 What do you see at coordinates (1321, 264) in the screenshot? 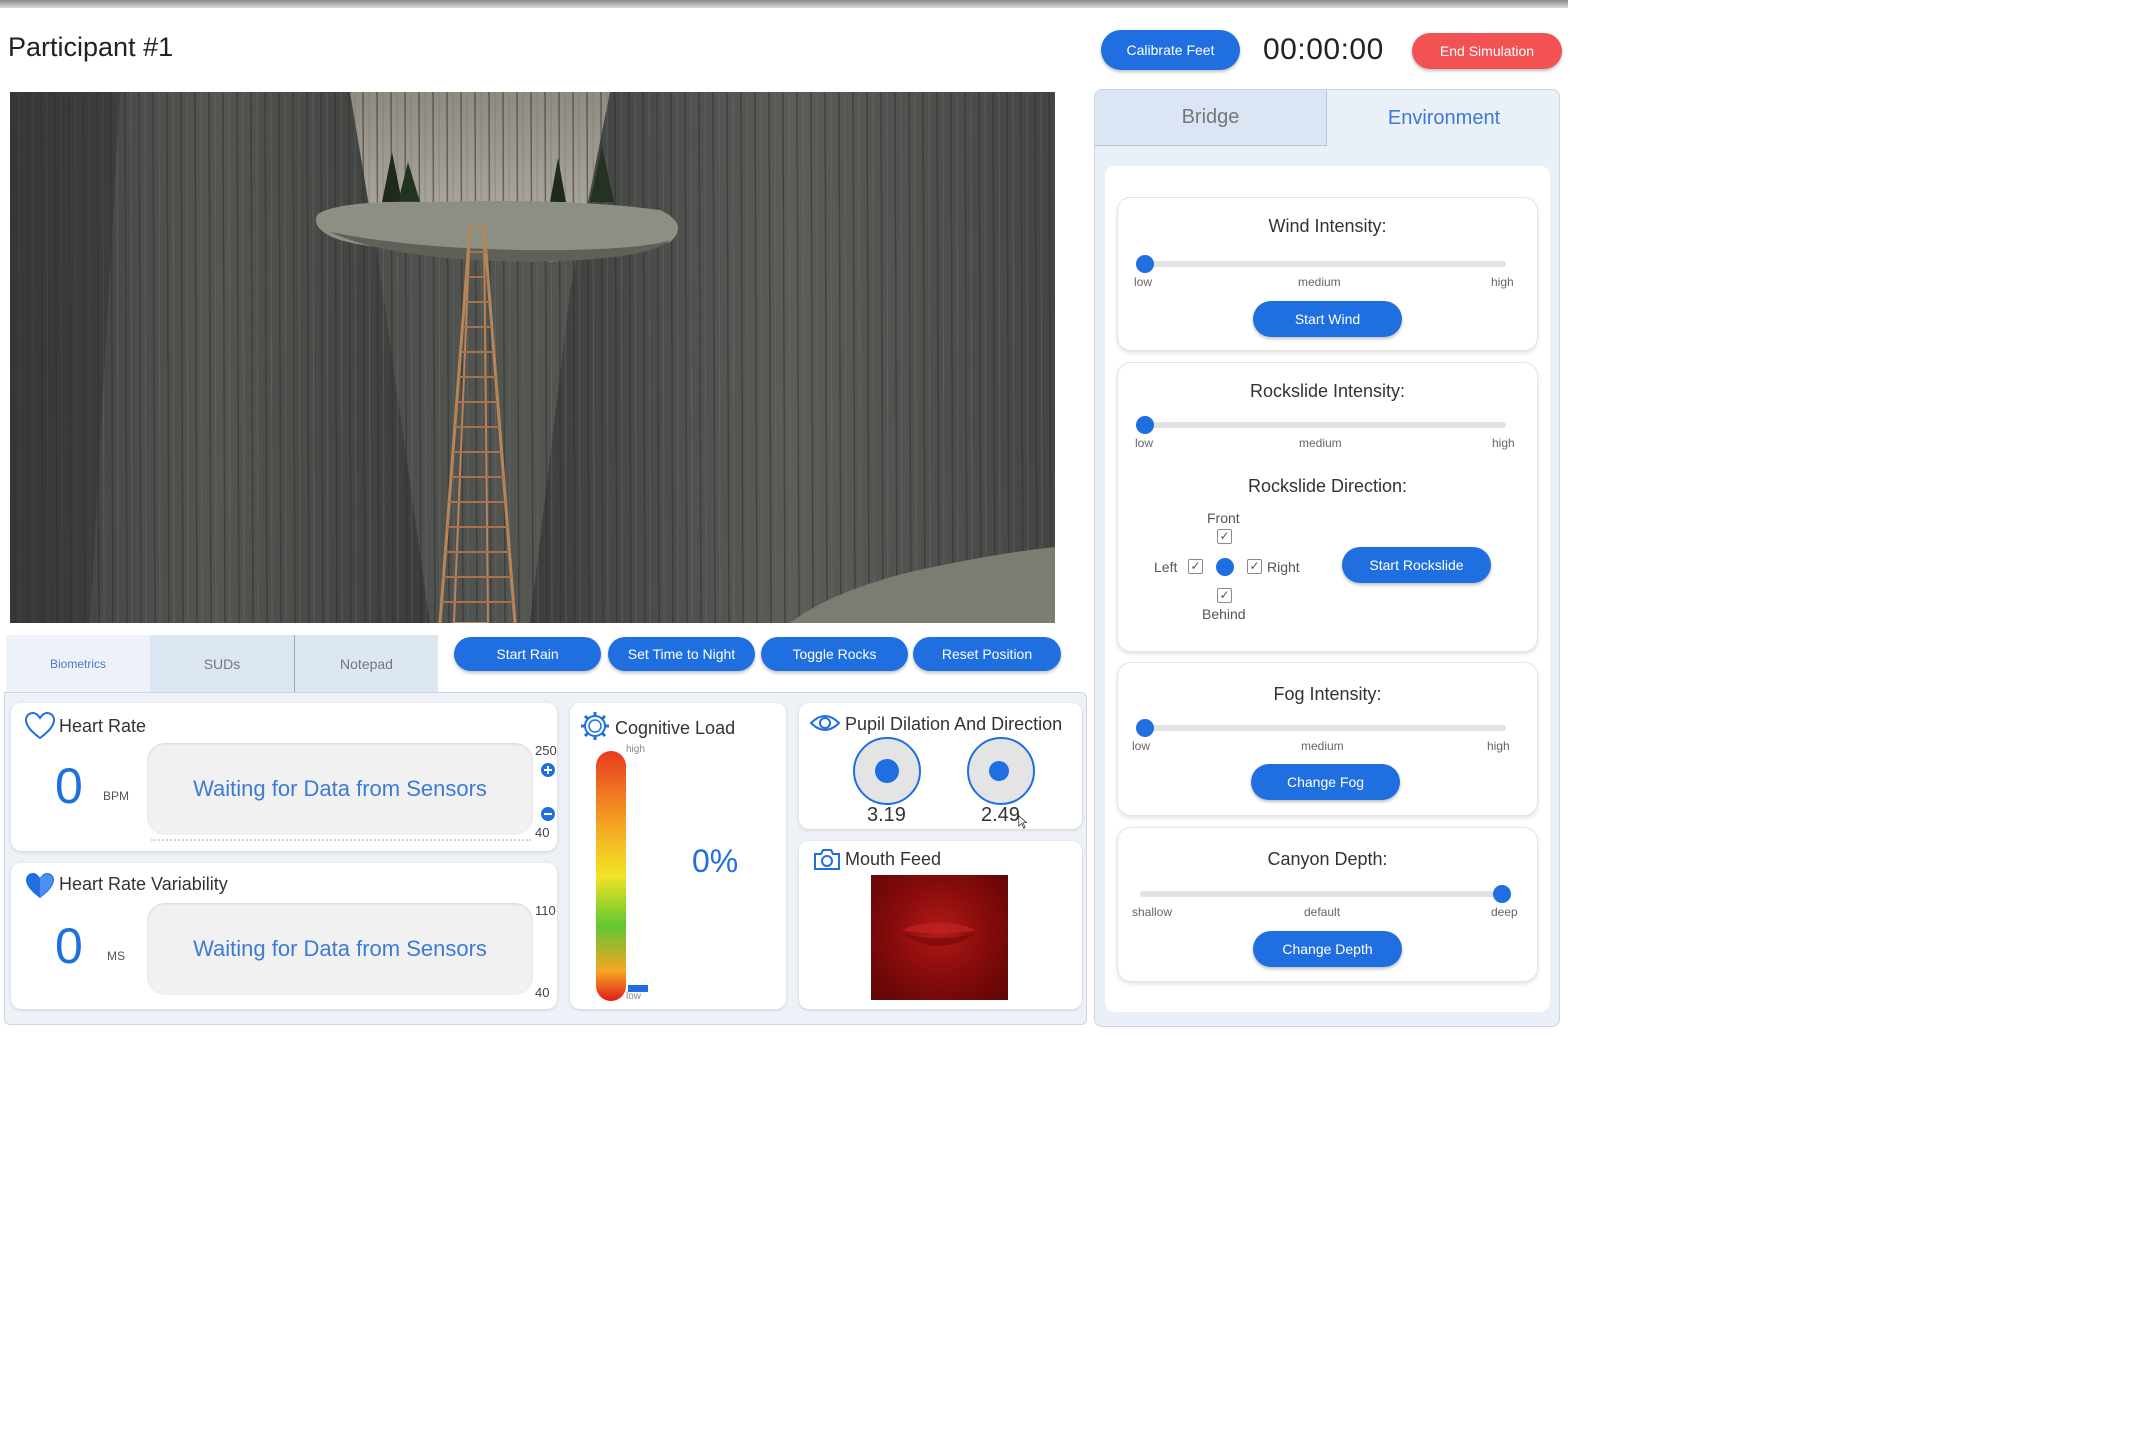
I see `wind-slider` at bounding box center [1321, 264].